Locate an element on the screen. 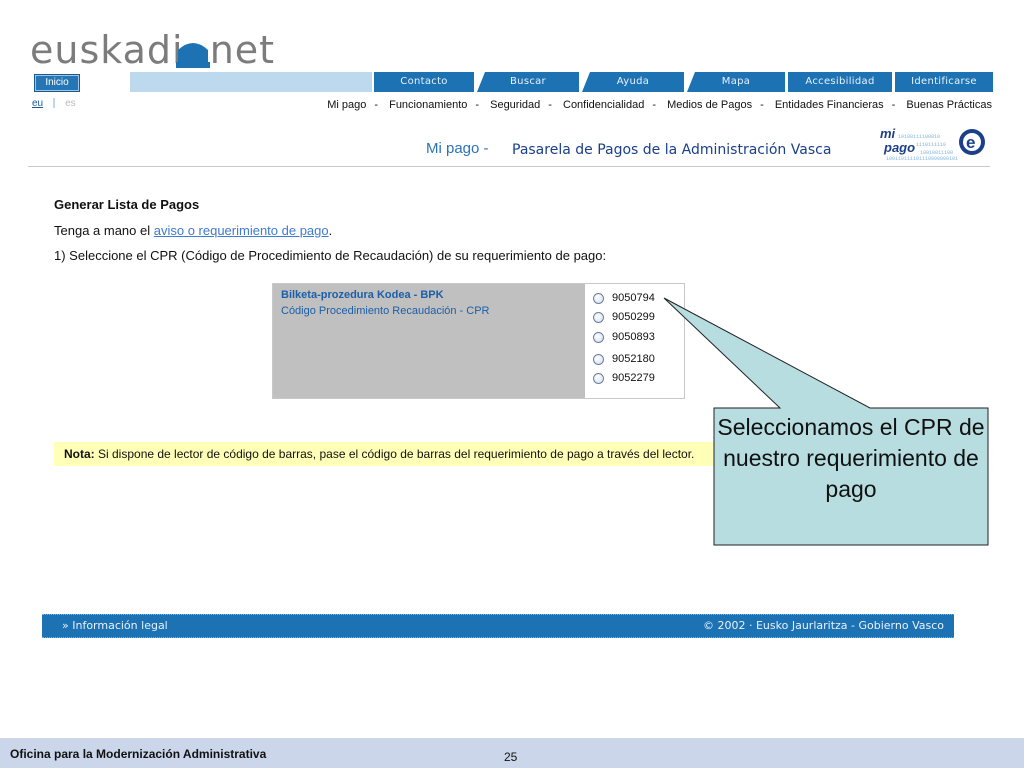  slide-page-number: 25 is located at coordinates (511, 757).